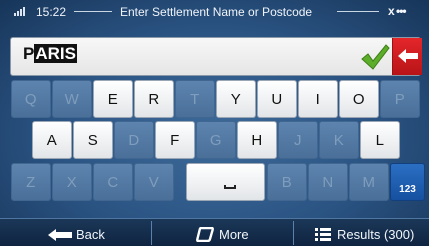 Image resolution: width=429 pixels, height=246 pixels. Describe the element at coordinates (287, 182) in the screenshot. I see `key-b: B` at that location.